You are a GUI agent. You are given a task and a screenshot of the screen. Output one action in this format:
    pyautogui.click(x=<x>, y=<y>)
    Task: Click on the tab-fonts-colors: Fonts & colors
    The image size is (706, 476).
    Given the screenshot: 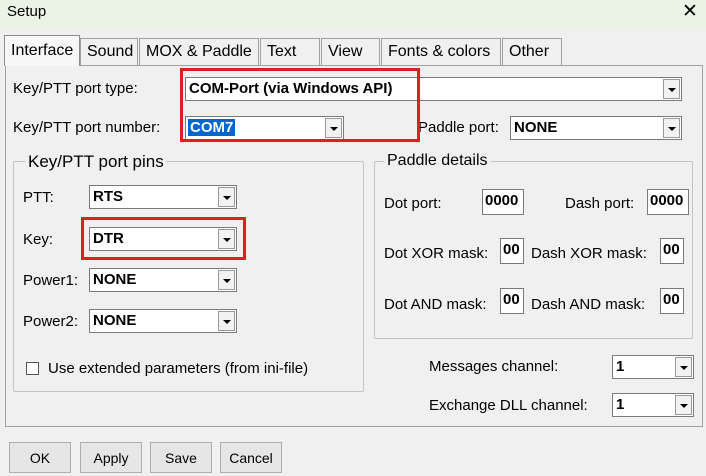 What is the action you would take?
    pyautogui.click(x=441, y=51)
    